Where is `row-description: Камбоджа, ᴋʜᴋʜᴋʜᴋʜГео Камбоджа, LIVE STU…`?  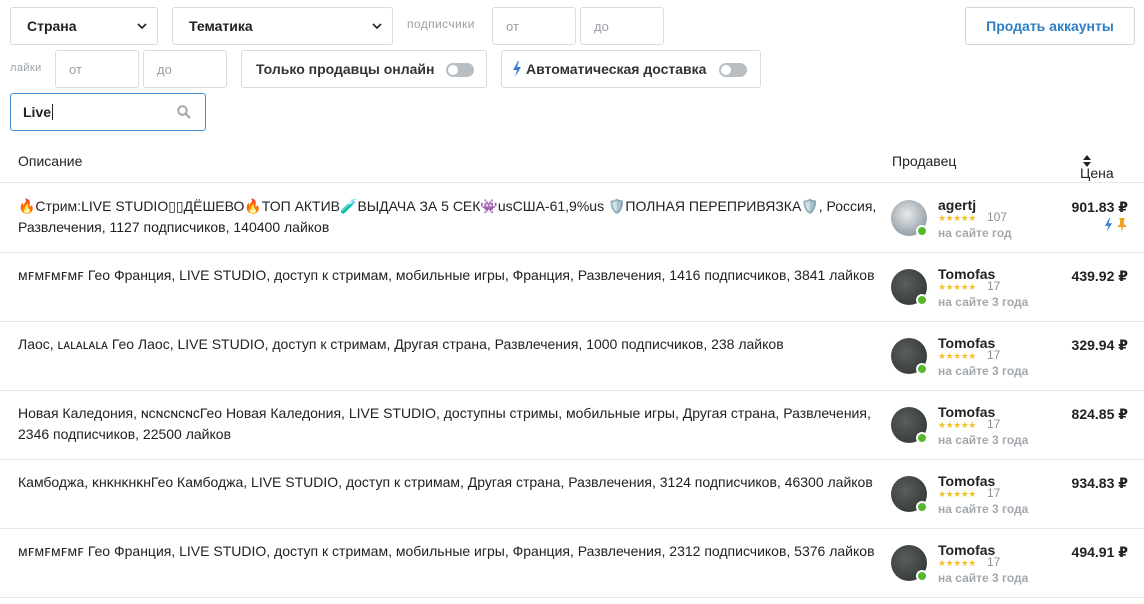
row-description: Камбоджа, ᴋʜᴋʜᴋʜᴋʜГео Камбоджа, LIVE STU… is located at coordinates (449, 482).